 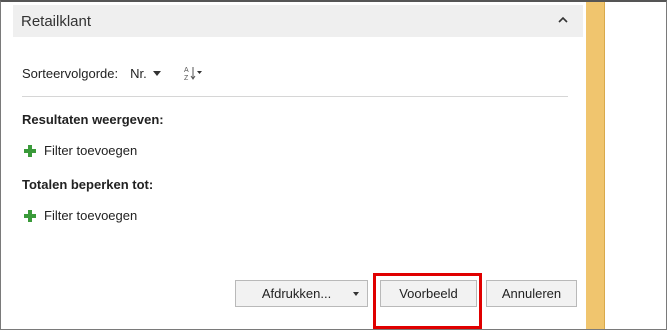 I want to click on sort-field-dropdown: Nr., so click(x=145, y=73).